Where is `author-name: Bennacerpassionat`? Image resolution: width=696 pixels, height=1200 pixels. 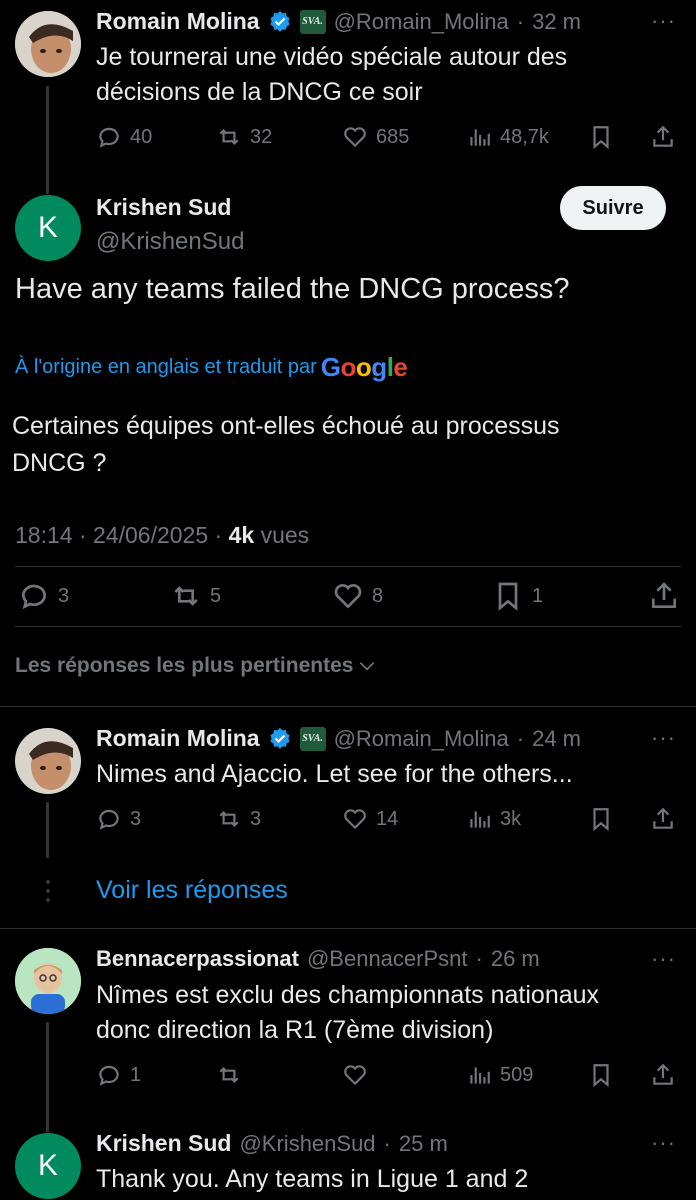 author-name: Bennacerpassionat is located at coordinates (197, 959).